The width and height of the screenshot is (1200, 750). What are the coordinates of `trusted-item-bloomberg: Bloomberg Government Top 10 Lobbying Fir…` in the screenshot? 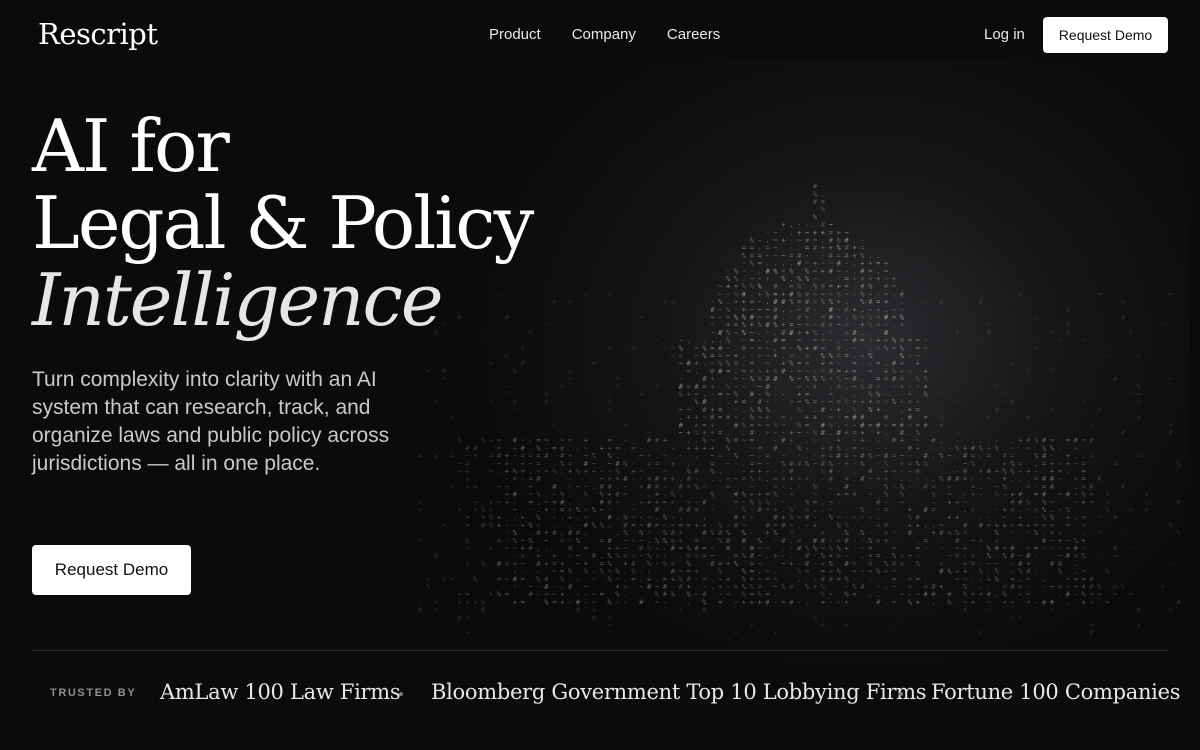 It's located at (679, 692).